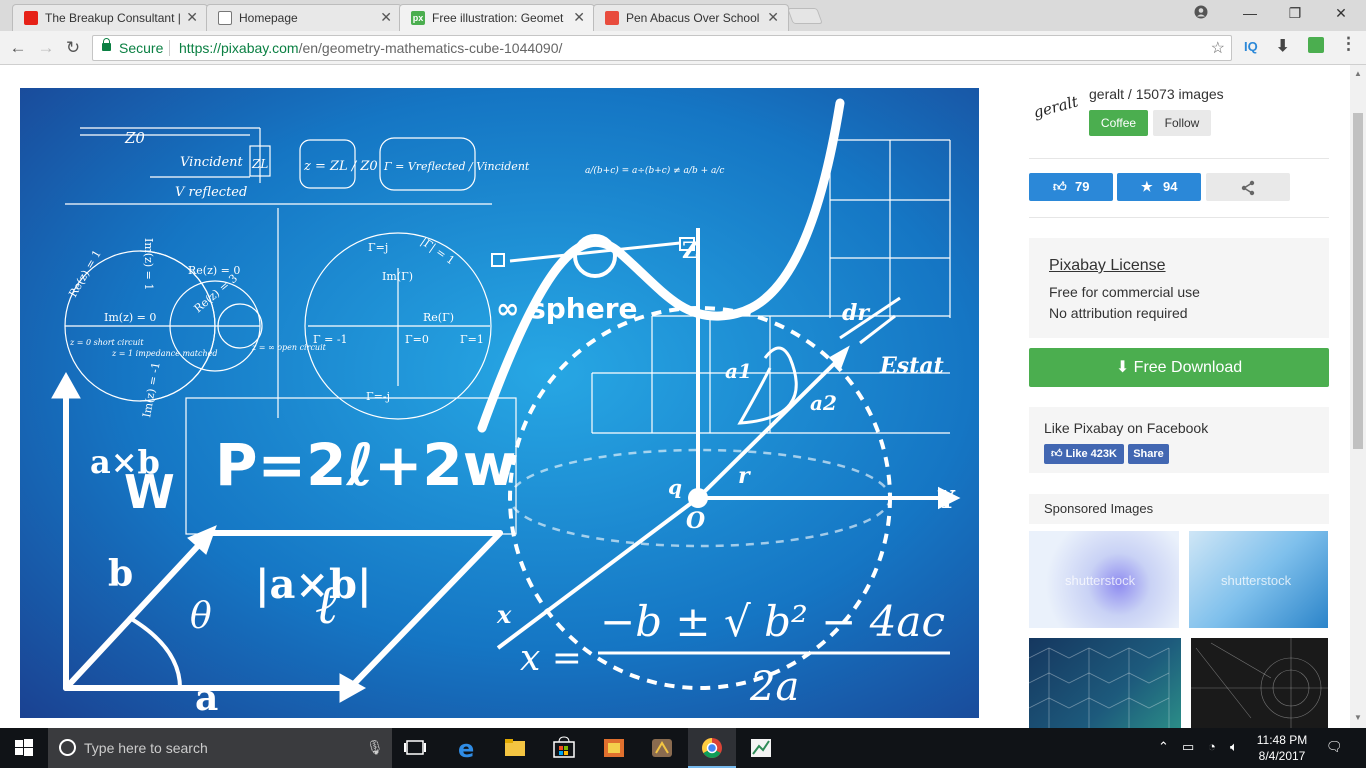 The width and height of the screenshot is (1366, 773). I want to click on inf-sphere-label: ∞ sphere, so click(567, 308).